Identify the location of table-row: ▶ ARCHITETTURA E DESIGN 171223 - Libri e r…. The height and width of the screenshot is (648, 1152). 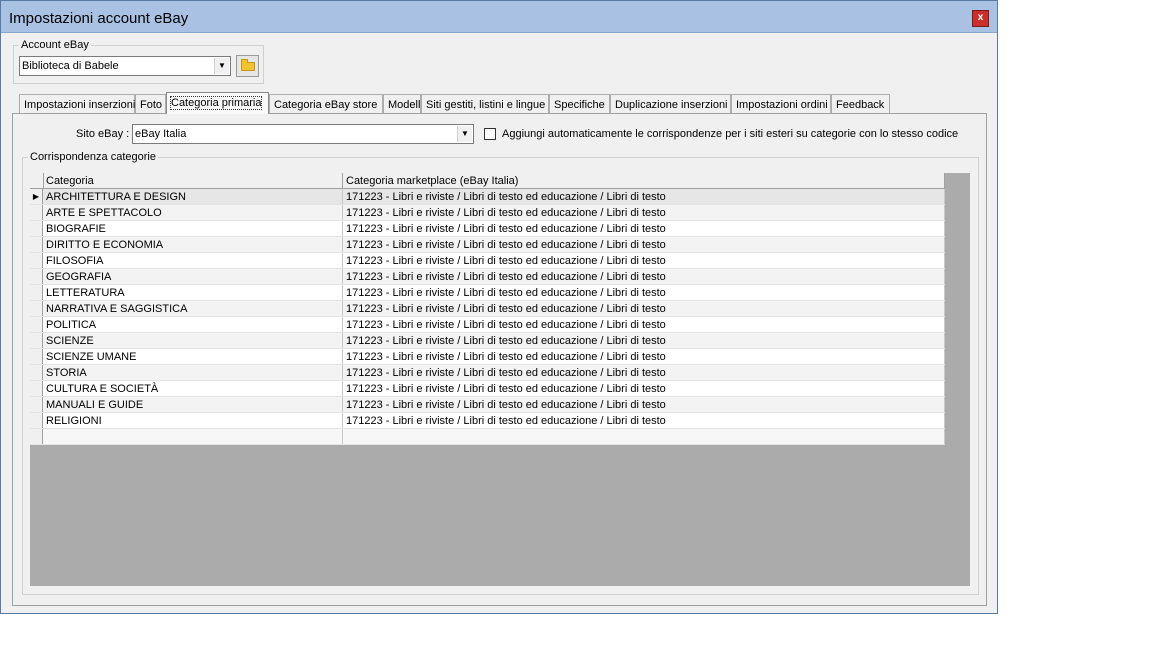
(487, 197).